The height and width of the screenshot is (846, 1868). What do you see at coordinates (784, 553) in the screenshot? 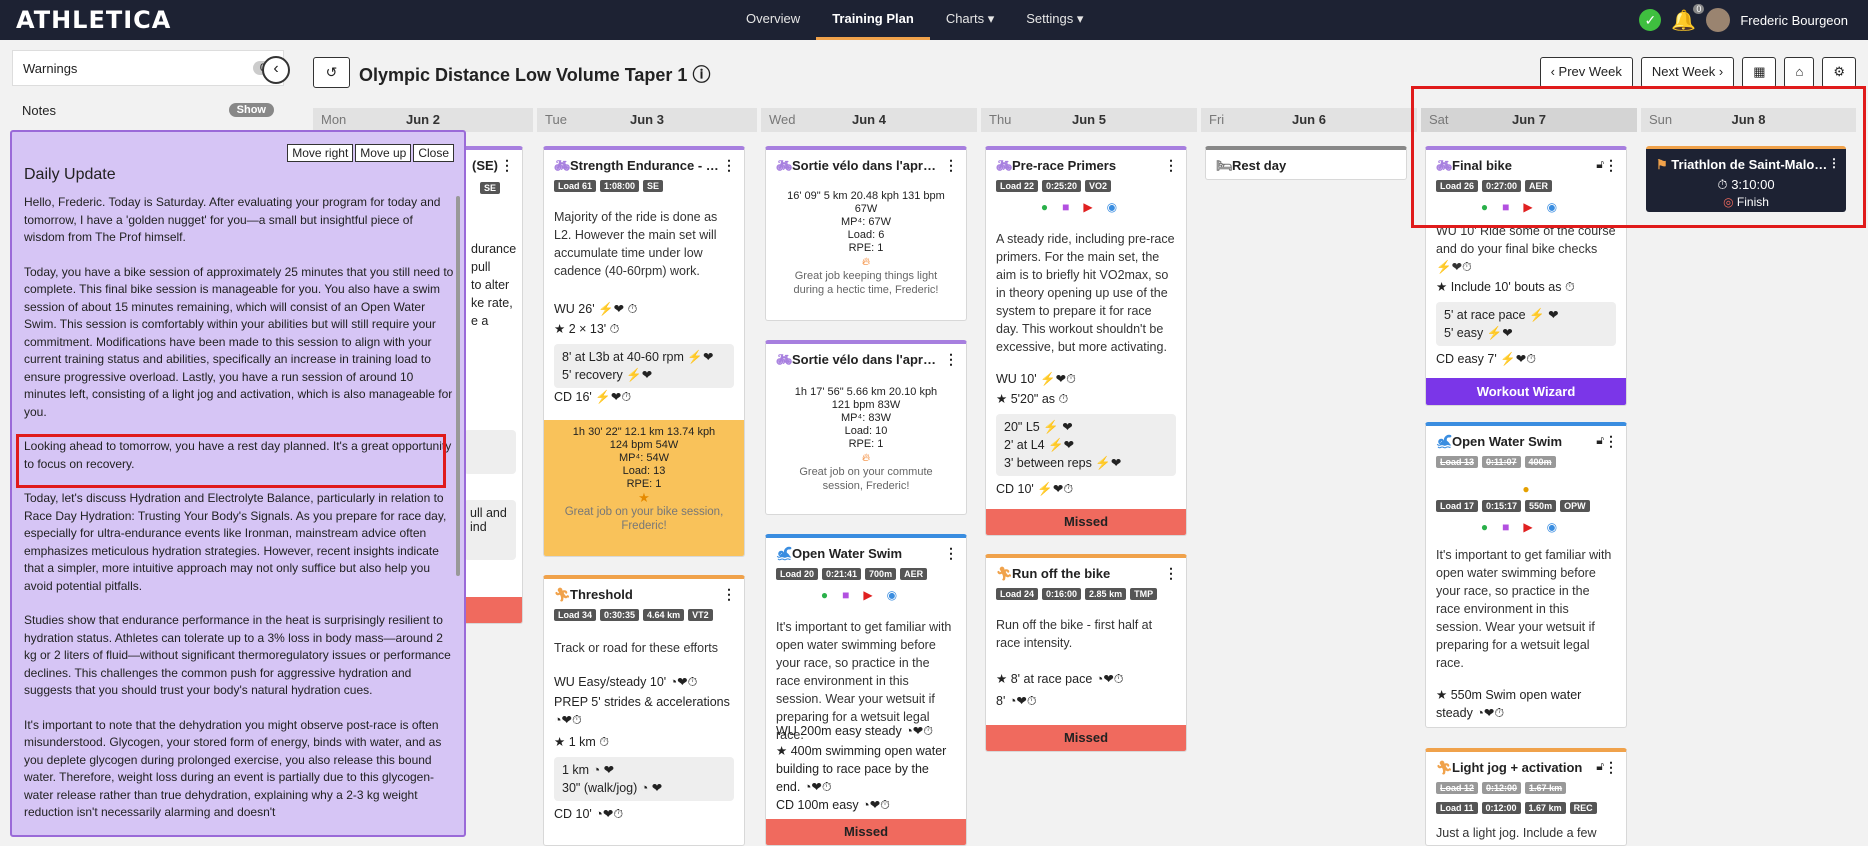
I see `swim-icon: 🏊︎` at bounding box center [784, 553].